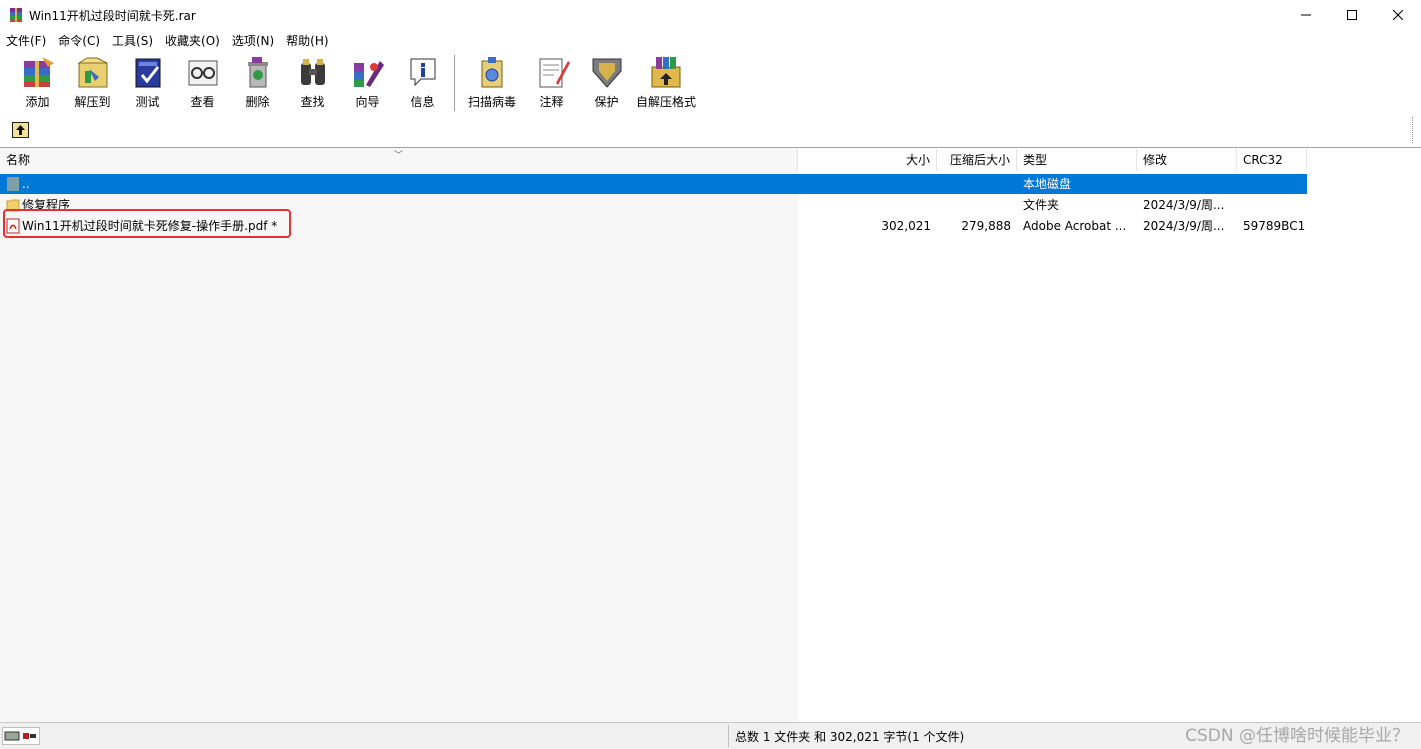 The height and width of the screenshot is (749, 1421). I want to click on status-summary: 总数 1 文件夹 和 302,021 字节(1 个文件), so click(850, 737).